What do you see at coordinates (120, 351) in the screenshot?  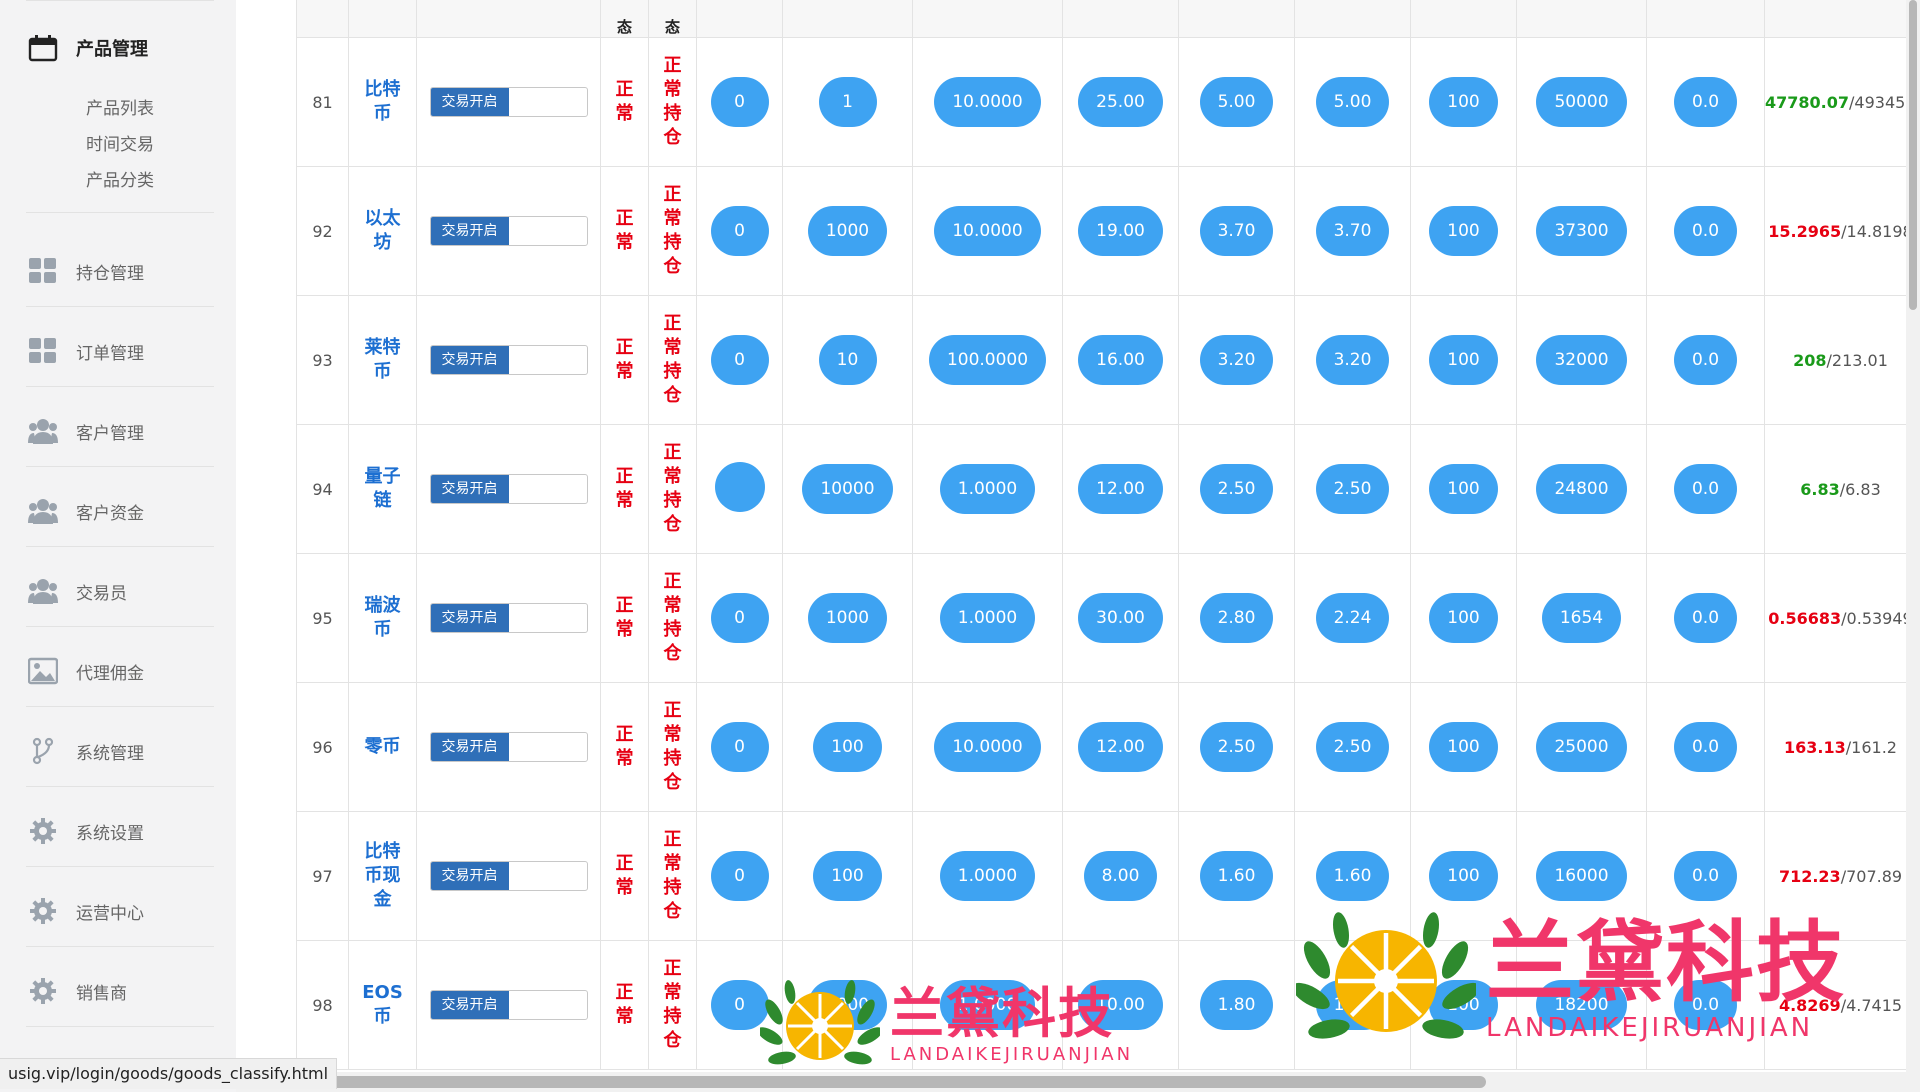 I see `sidebar-item-orders: 订单管理` at bounding box center [120, 351].